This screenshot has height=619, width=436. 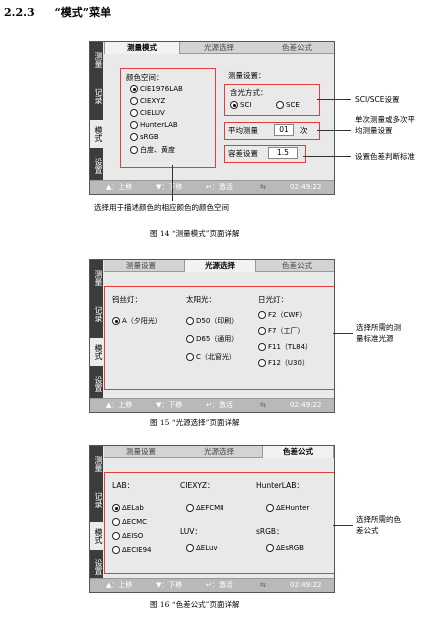 What do you see at coordinates (212, 339) in the screenshot?
I see `illuminant-option: D65（通用）` at bounding box center [212, 339].